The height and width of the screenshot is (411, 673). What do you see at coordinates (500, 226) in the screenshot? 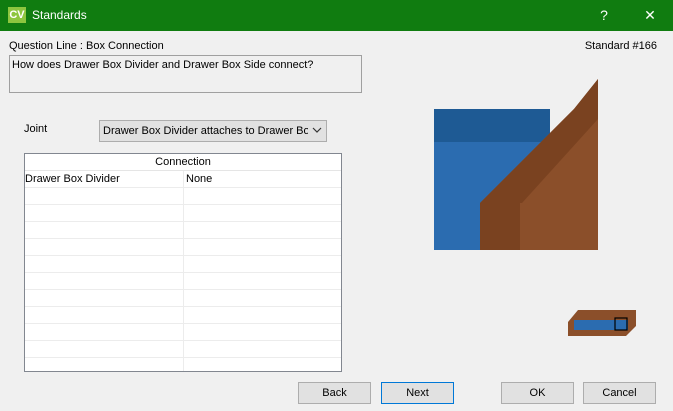
I see `side-panel-edge` at bounding box center [500, 226].